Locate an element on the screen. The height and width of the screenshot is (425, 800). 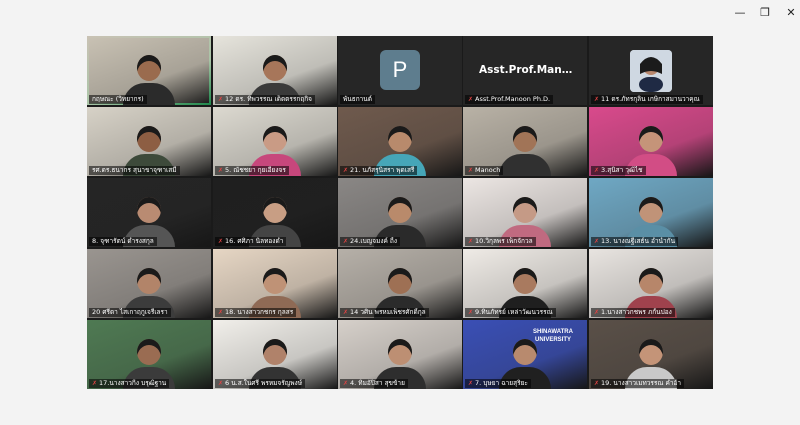
participant-tile: ✗ 5. ณัชชยา กุยเอียงจร is located at coordinates (275, 141).